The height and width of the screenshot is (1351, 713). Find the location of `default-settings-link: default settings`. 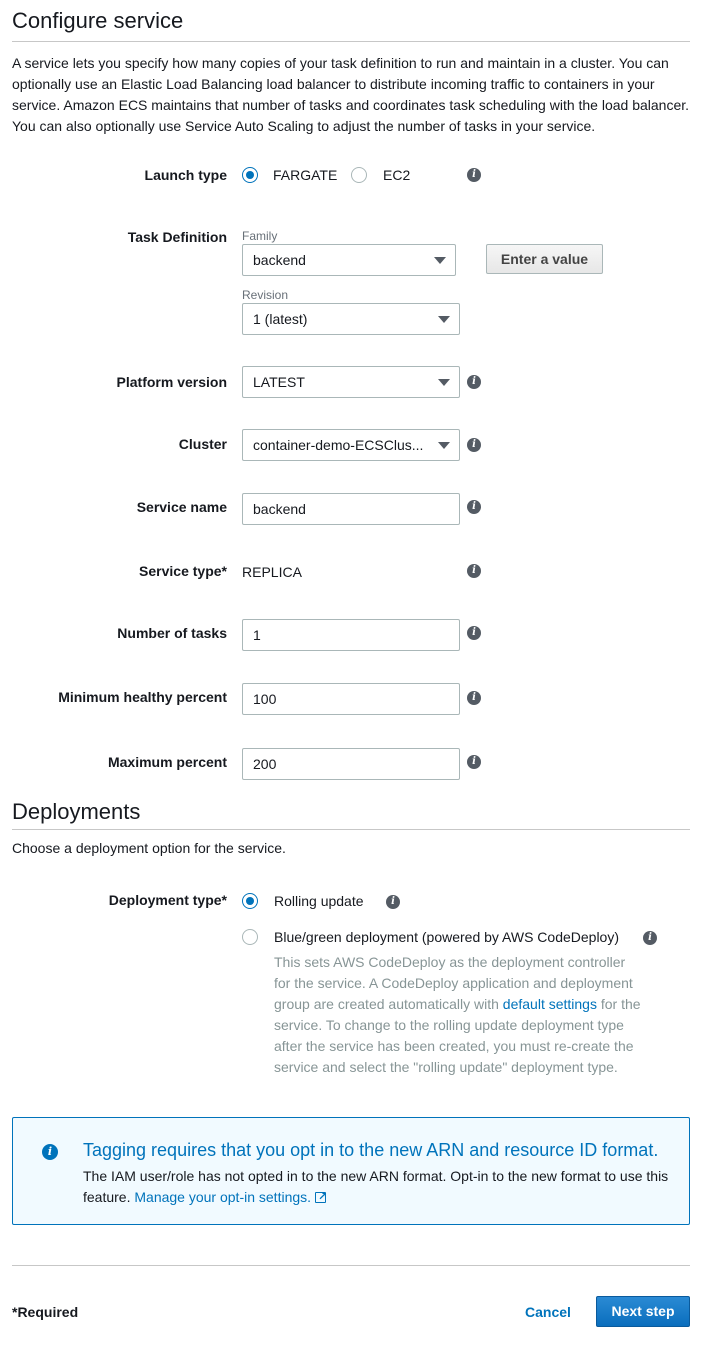

default-settings-link: default settings is located at coordinates (550, 1004).